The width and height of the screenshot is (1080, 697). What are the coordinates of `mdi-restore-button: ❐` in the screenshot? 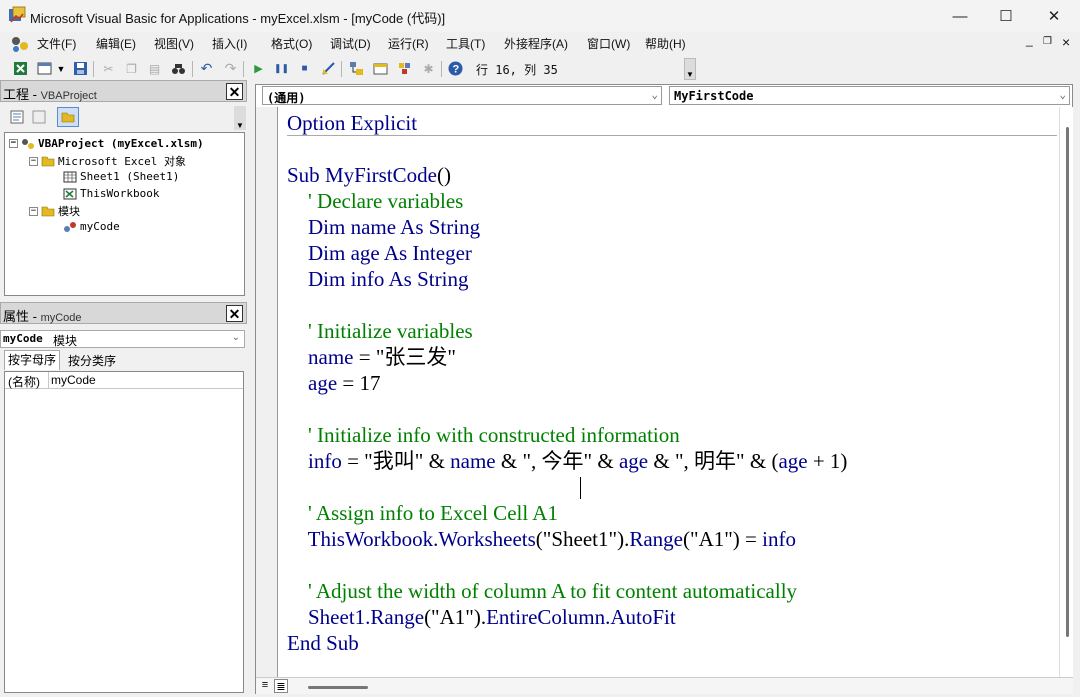 It's located at (1047, 41).